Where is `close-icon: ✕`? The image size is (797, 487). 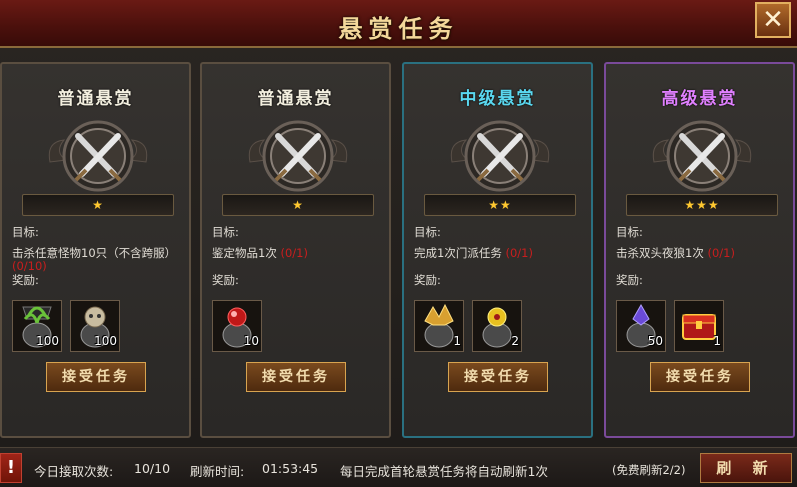 close-icon: ✕ is located at coordinates (773, 20).